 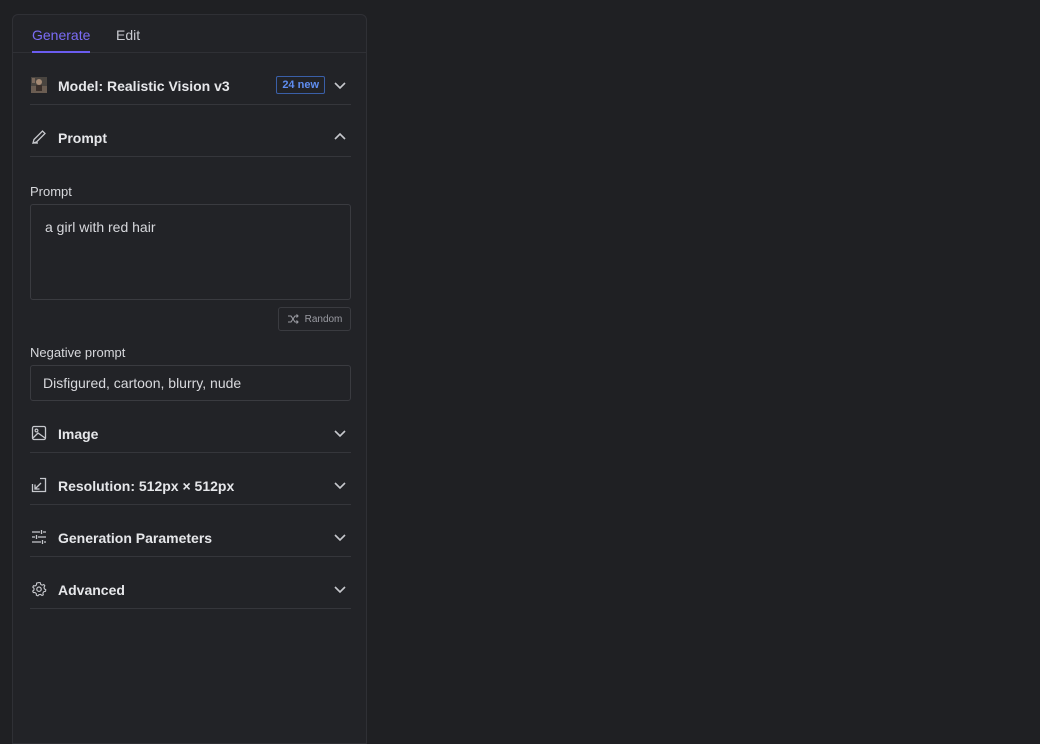 I want to click on tab-edit: Edit, so click(x=128, y=33).